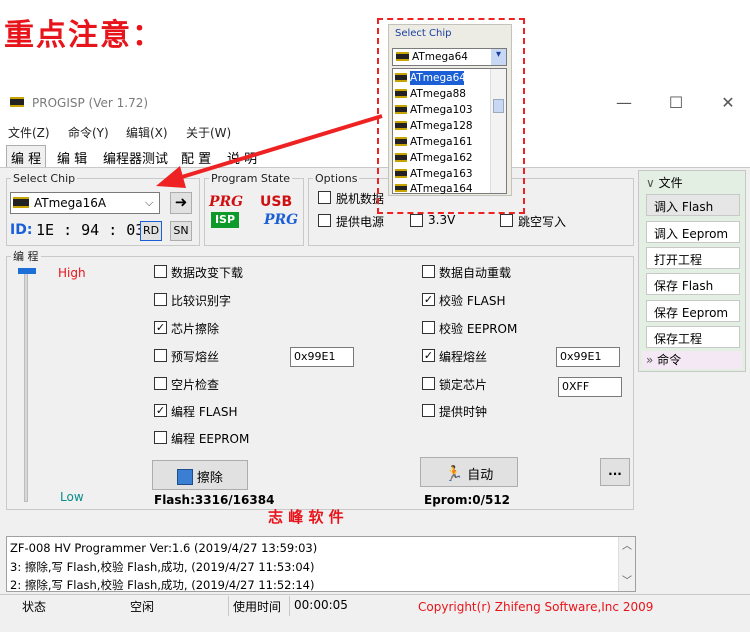  What do you see at coordinates (498, 131) in the screenshot?
I see `zoom-list-scrollbar` at bounding box center [498, 131].